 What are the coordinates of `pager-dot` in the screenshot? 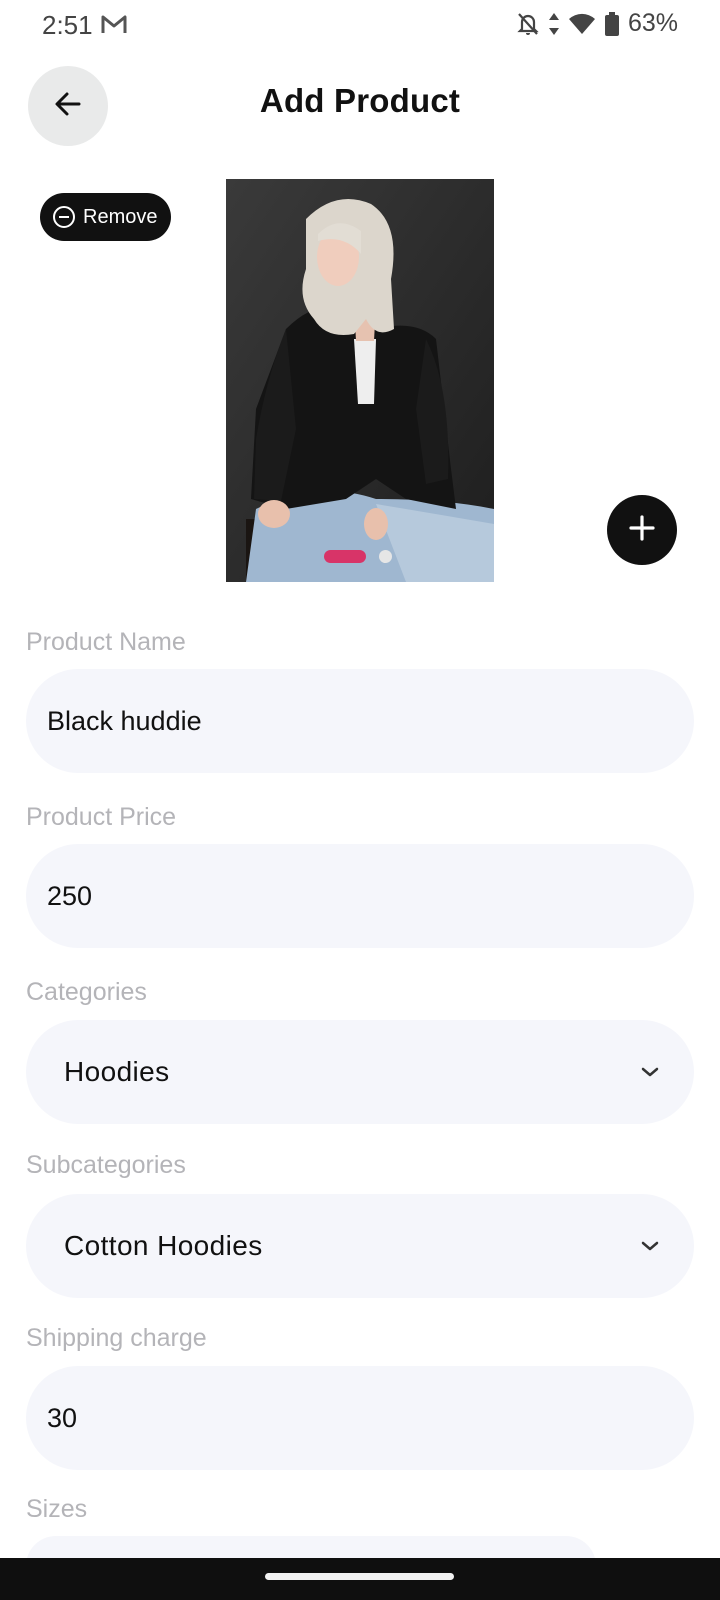 It's located at (385, 556).